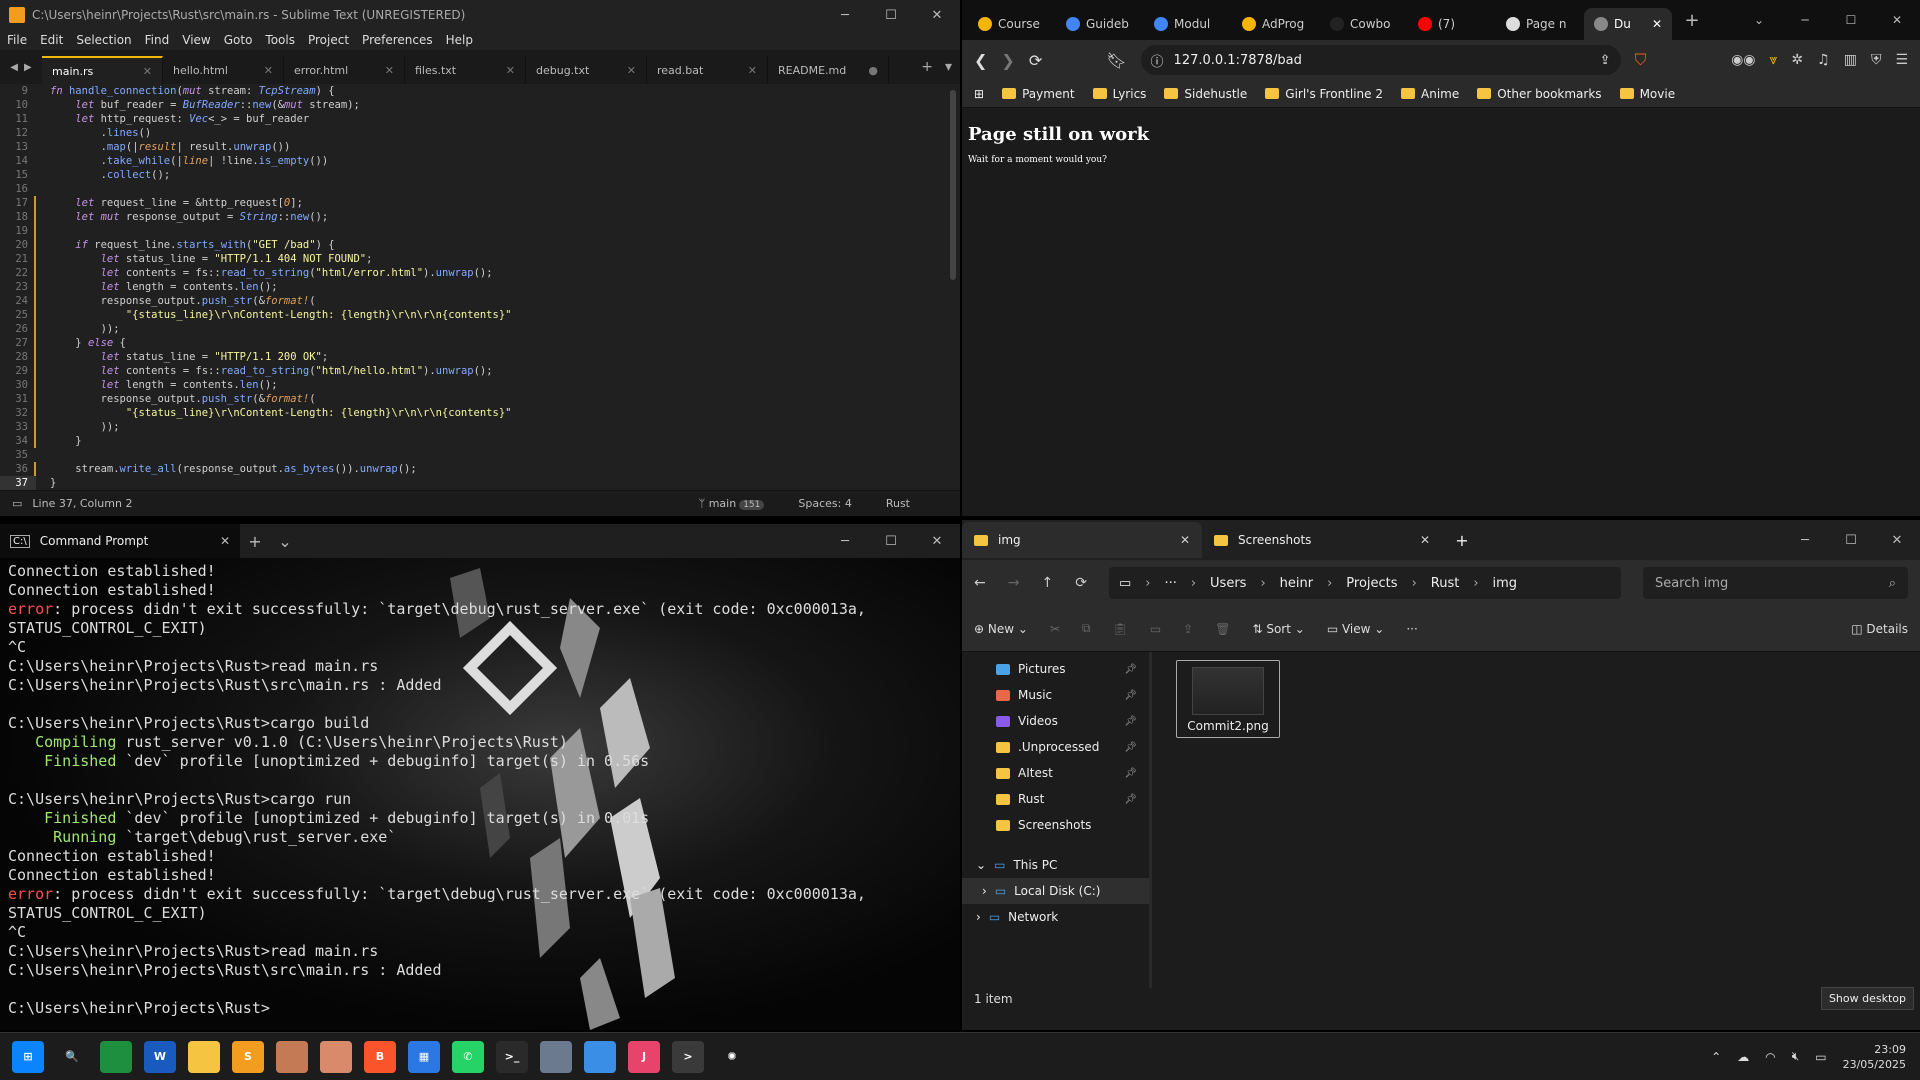 The image size is (1920, 1080). I want to click on nav-item: .Unprocessed 📌︎, so click(1055, 747).